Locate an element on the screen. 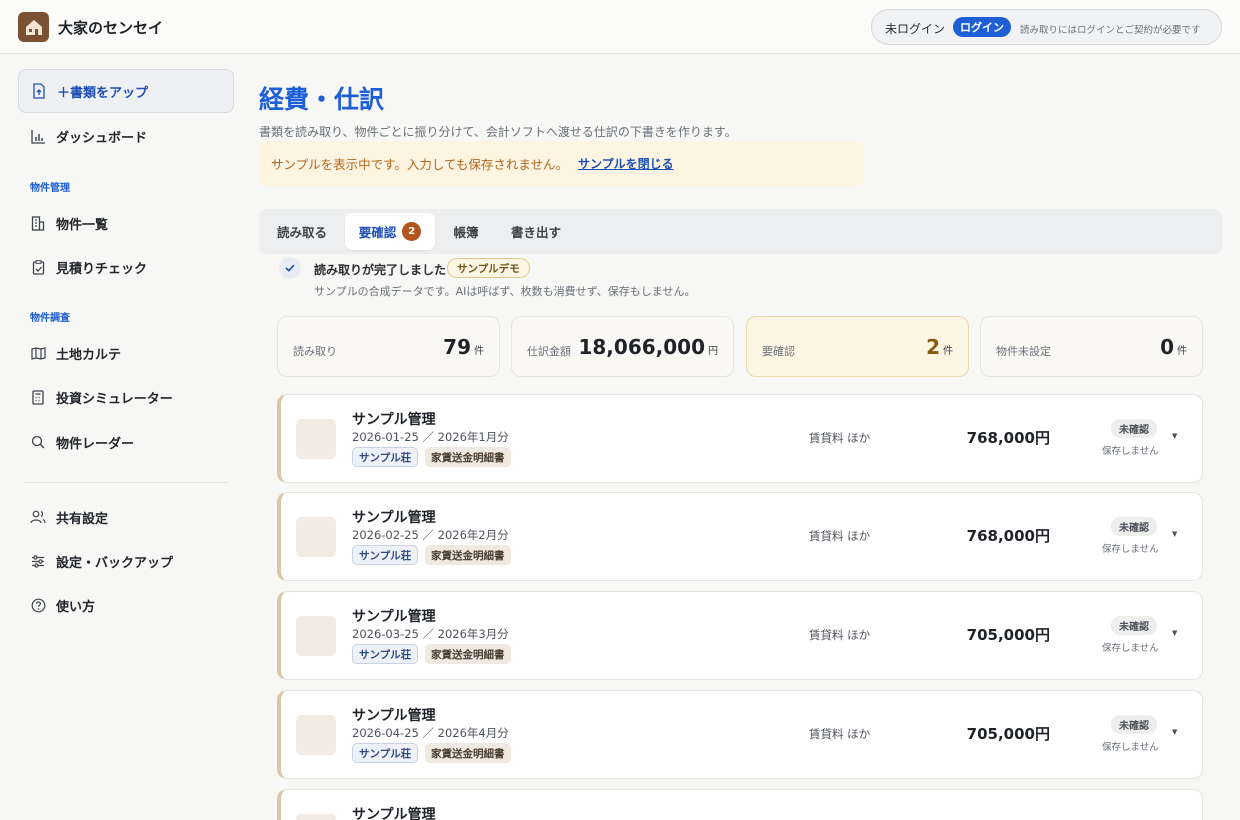  calculator-icon is located at coordinates (38, 397).